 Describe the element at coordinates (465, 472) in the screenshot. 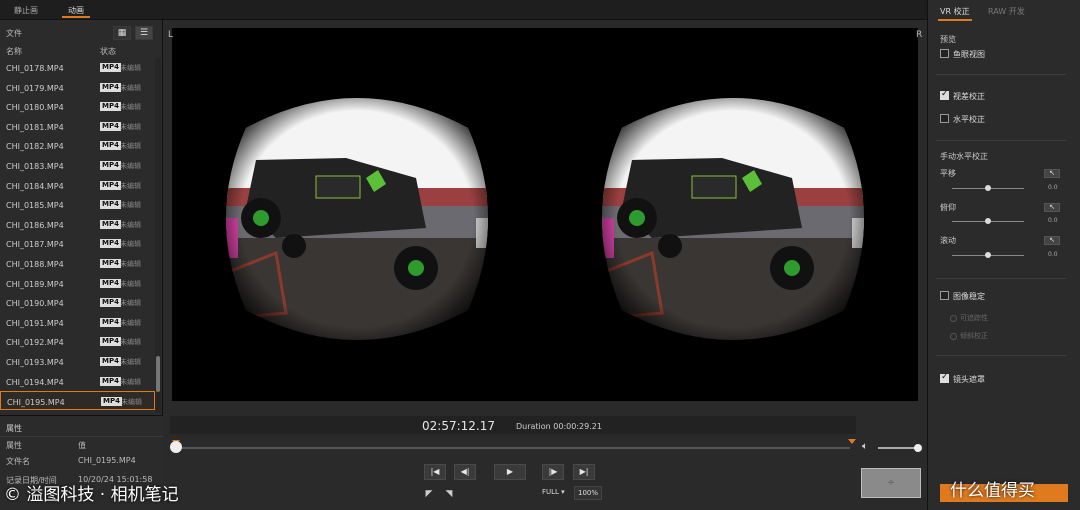

I see `previous-frame-button: ◀|` at that location.